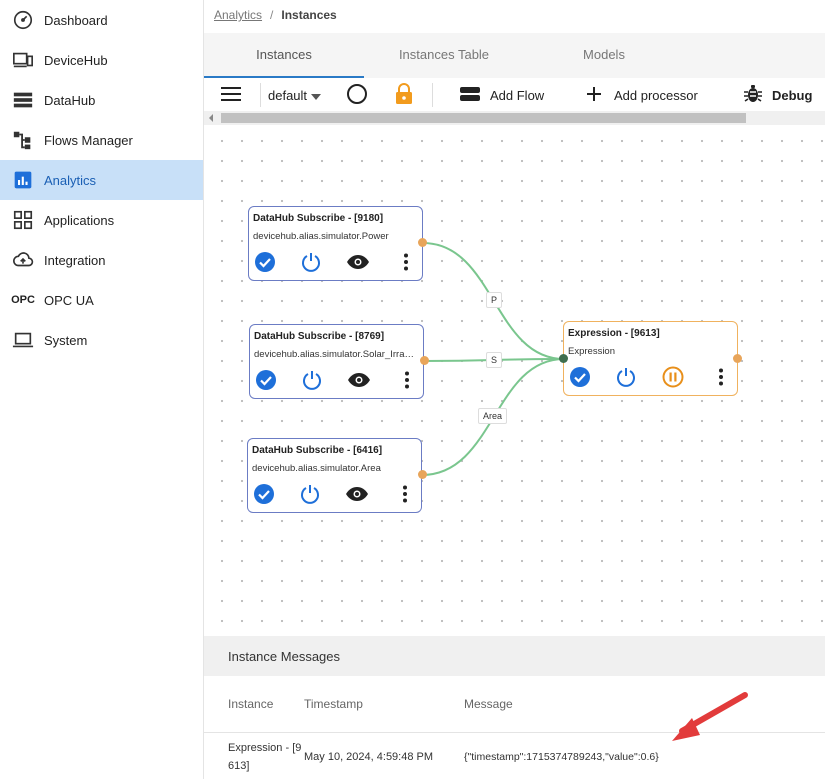 The height and width of the screenshot is (779, 825). Describe the element at coordinates (656, 95) in the screenshot. I see `add-processor-label: Add processor` at that location.